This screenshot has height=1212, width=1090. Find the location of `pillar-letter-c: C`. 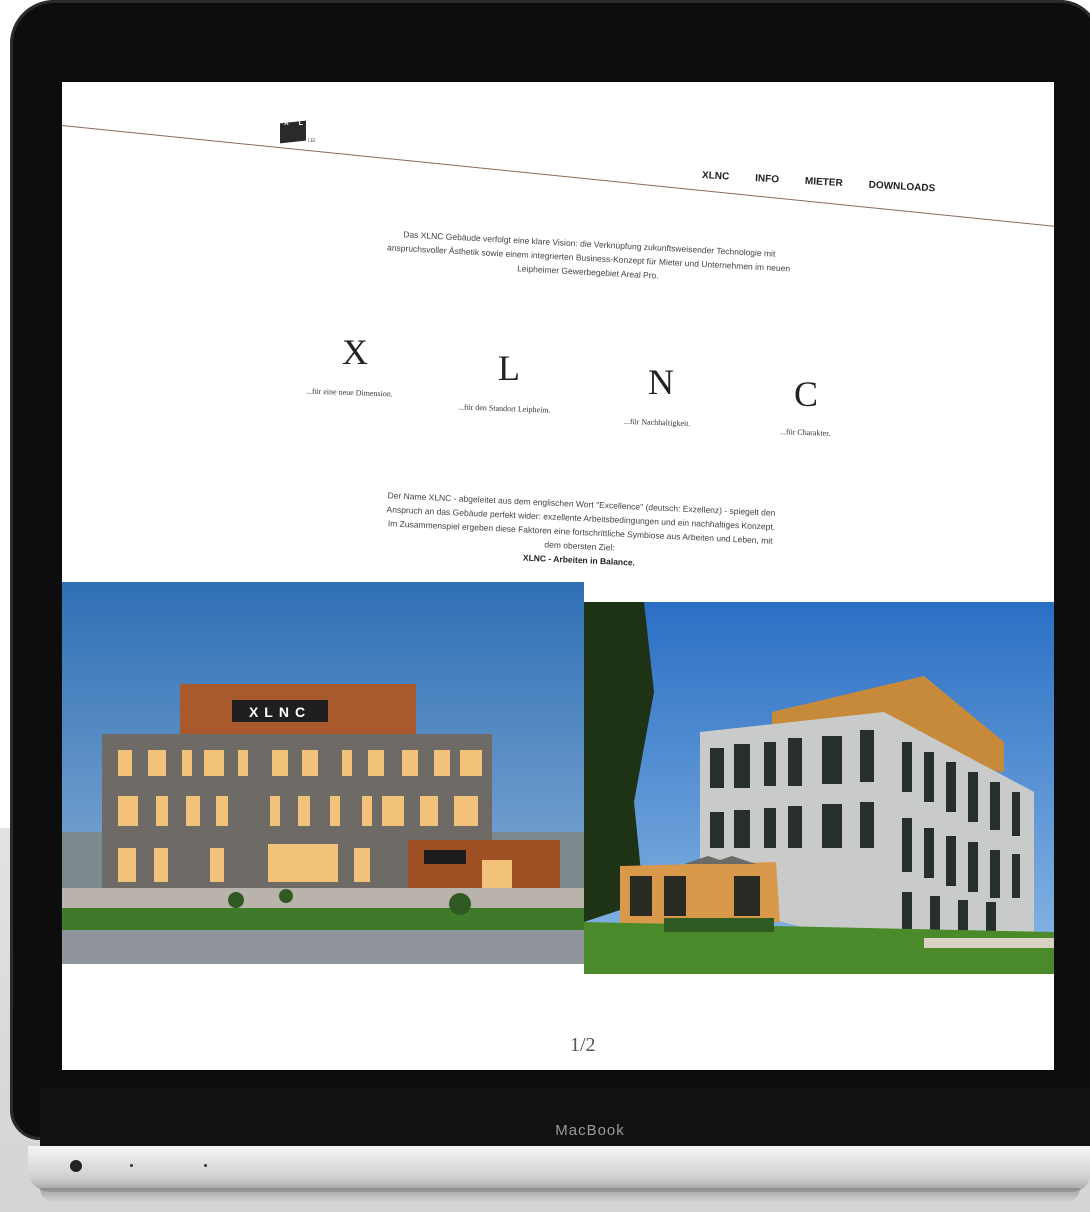

pillar-letter-c: C is located at coordinates (806, 394).